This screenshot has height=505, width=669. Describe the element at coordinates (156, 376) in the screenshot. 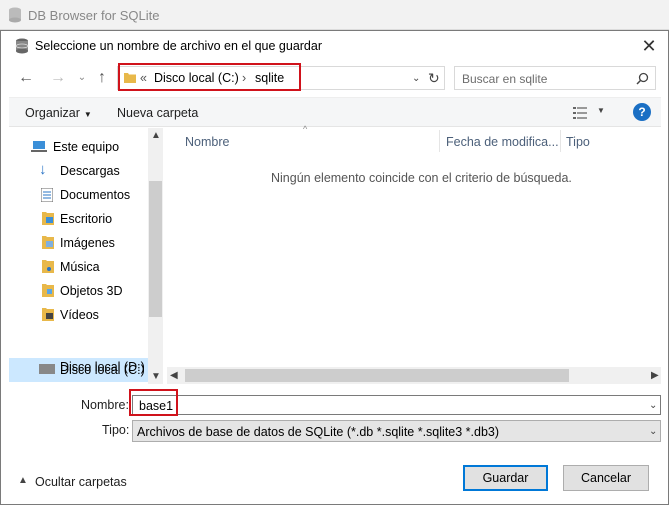

I see `scroll-down-icon: ▼` at that location.